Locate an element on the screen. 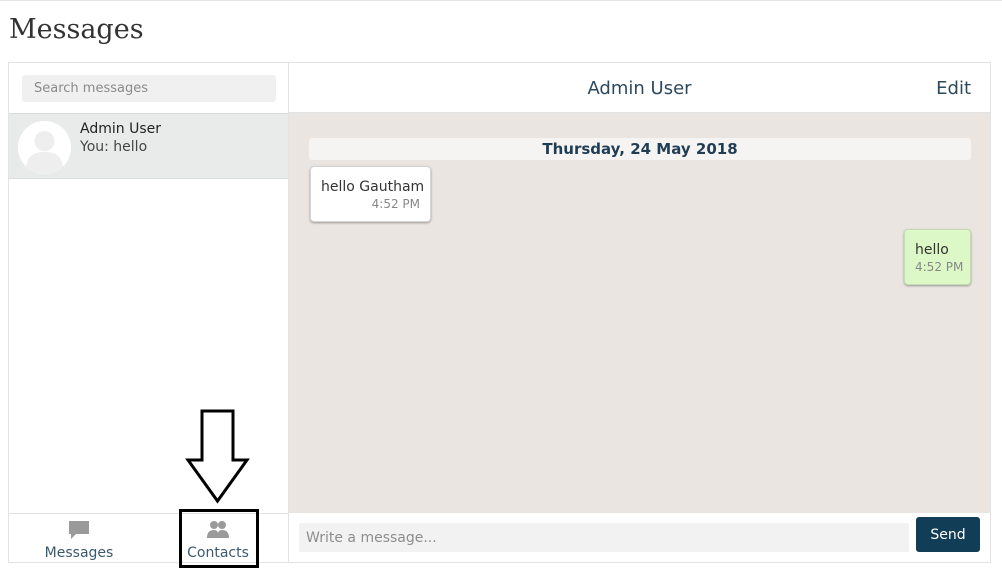  message-text: hello Gautham is located at coordinates (373, 187).